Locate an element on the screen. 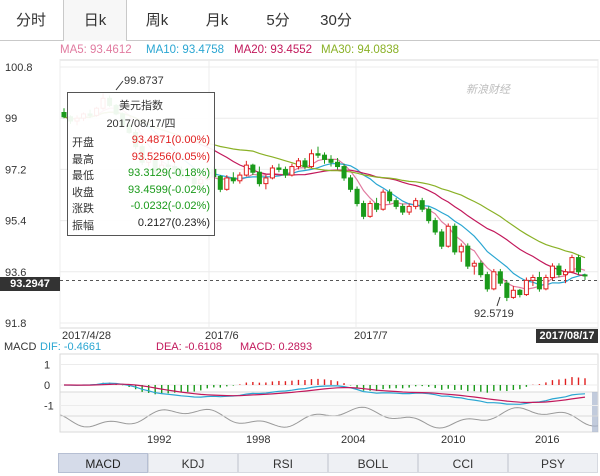  high-annotation: 99.8737 is located at coordinates (144, 81).